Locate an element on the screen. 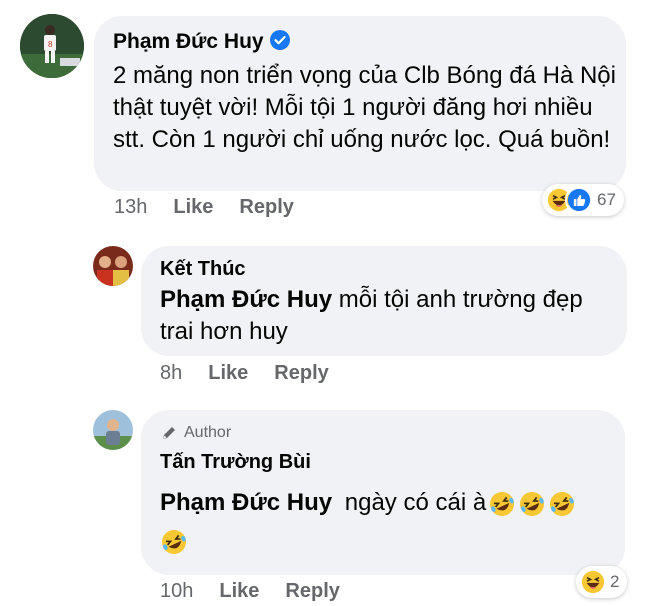 This screenshot has height=606, width=660. avatar-tan-truong-bui is located at coordinates (113, 430).